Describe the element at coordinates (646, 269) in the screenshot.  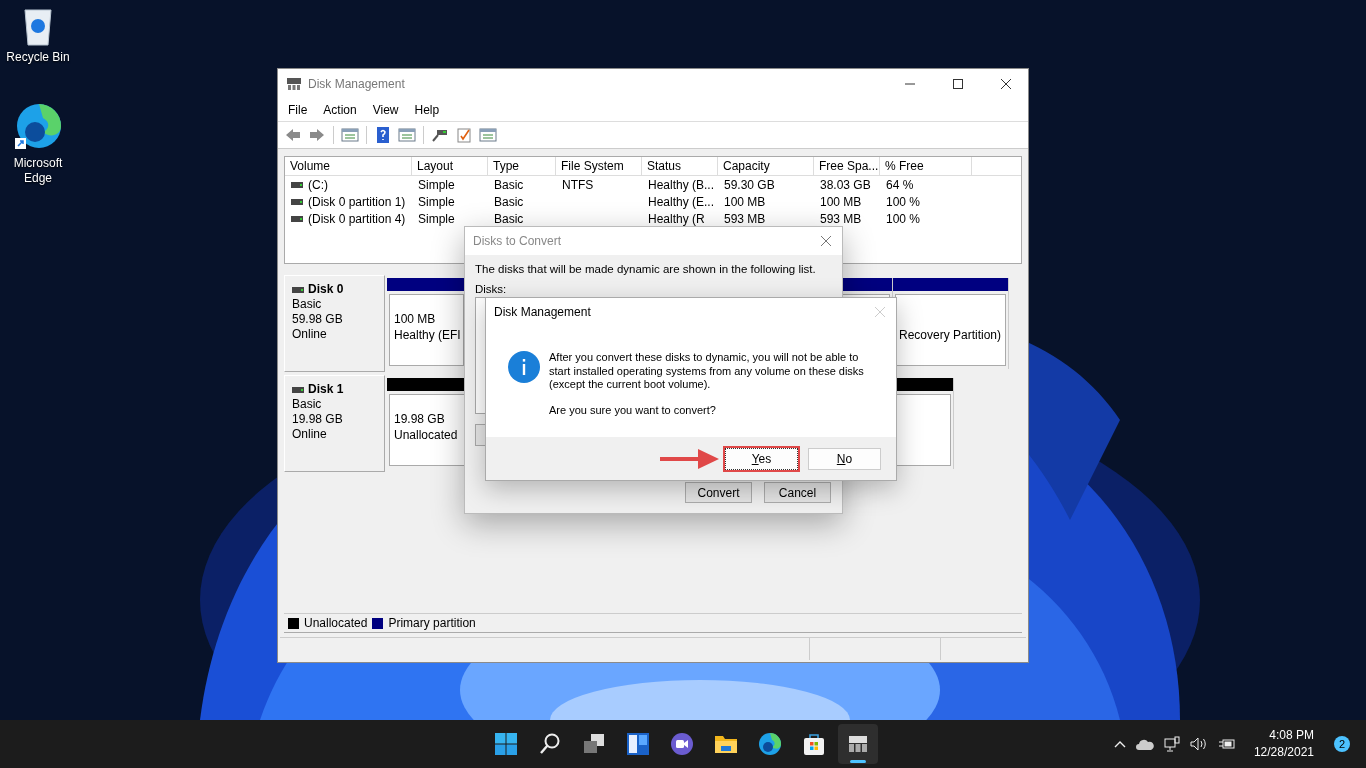
I see `dialog-message: The disks that will be made dynamic are shown in the following list.` at that location.